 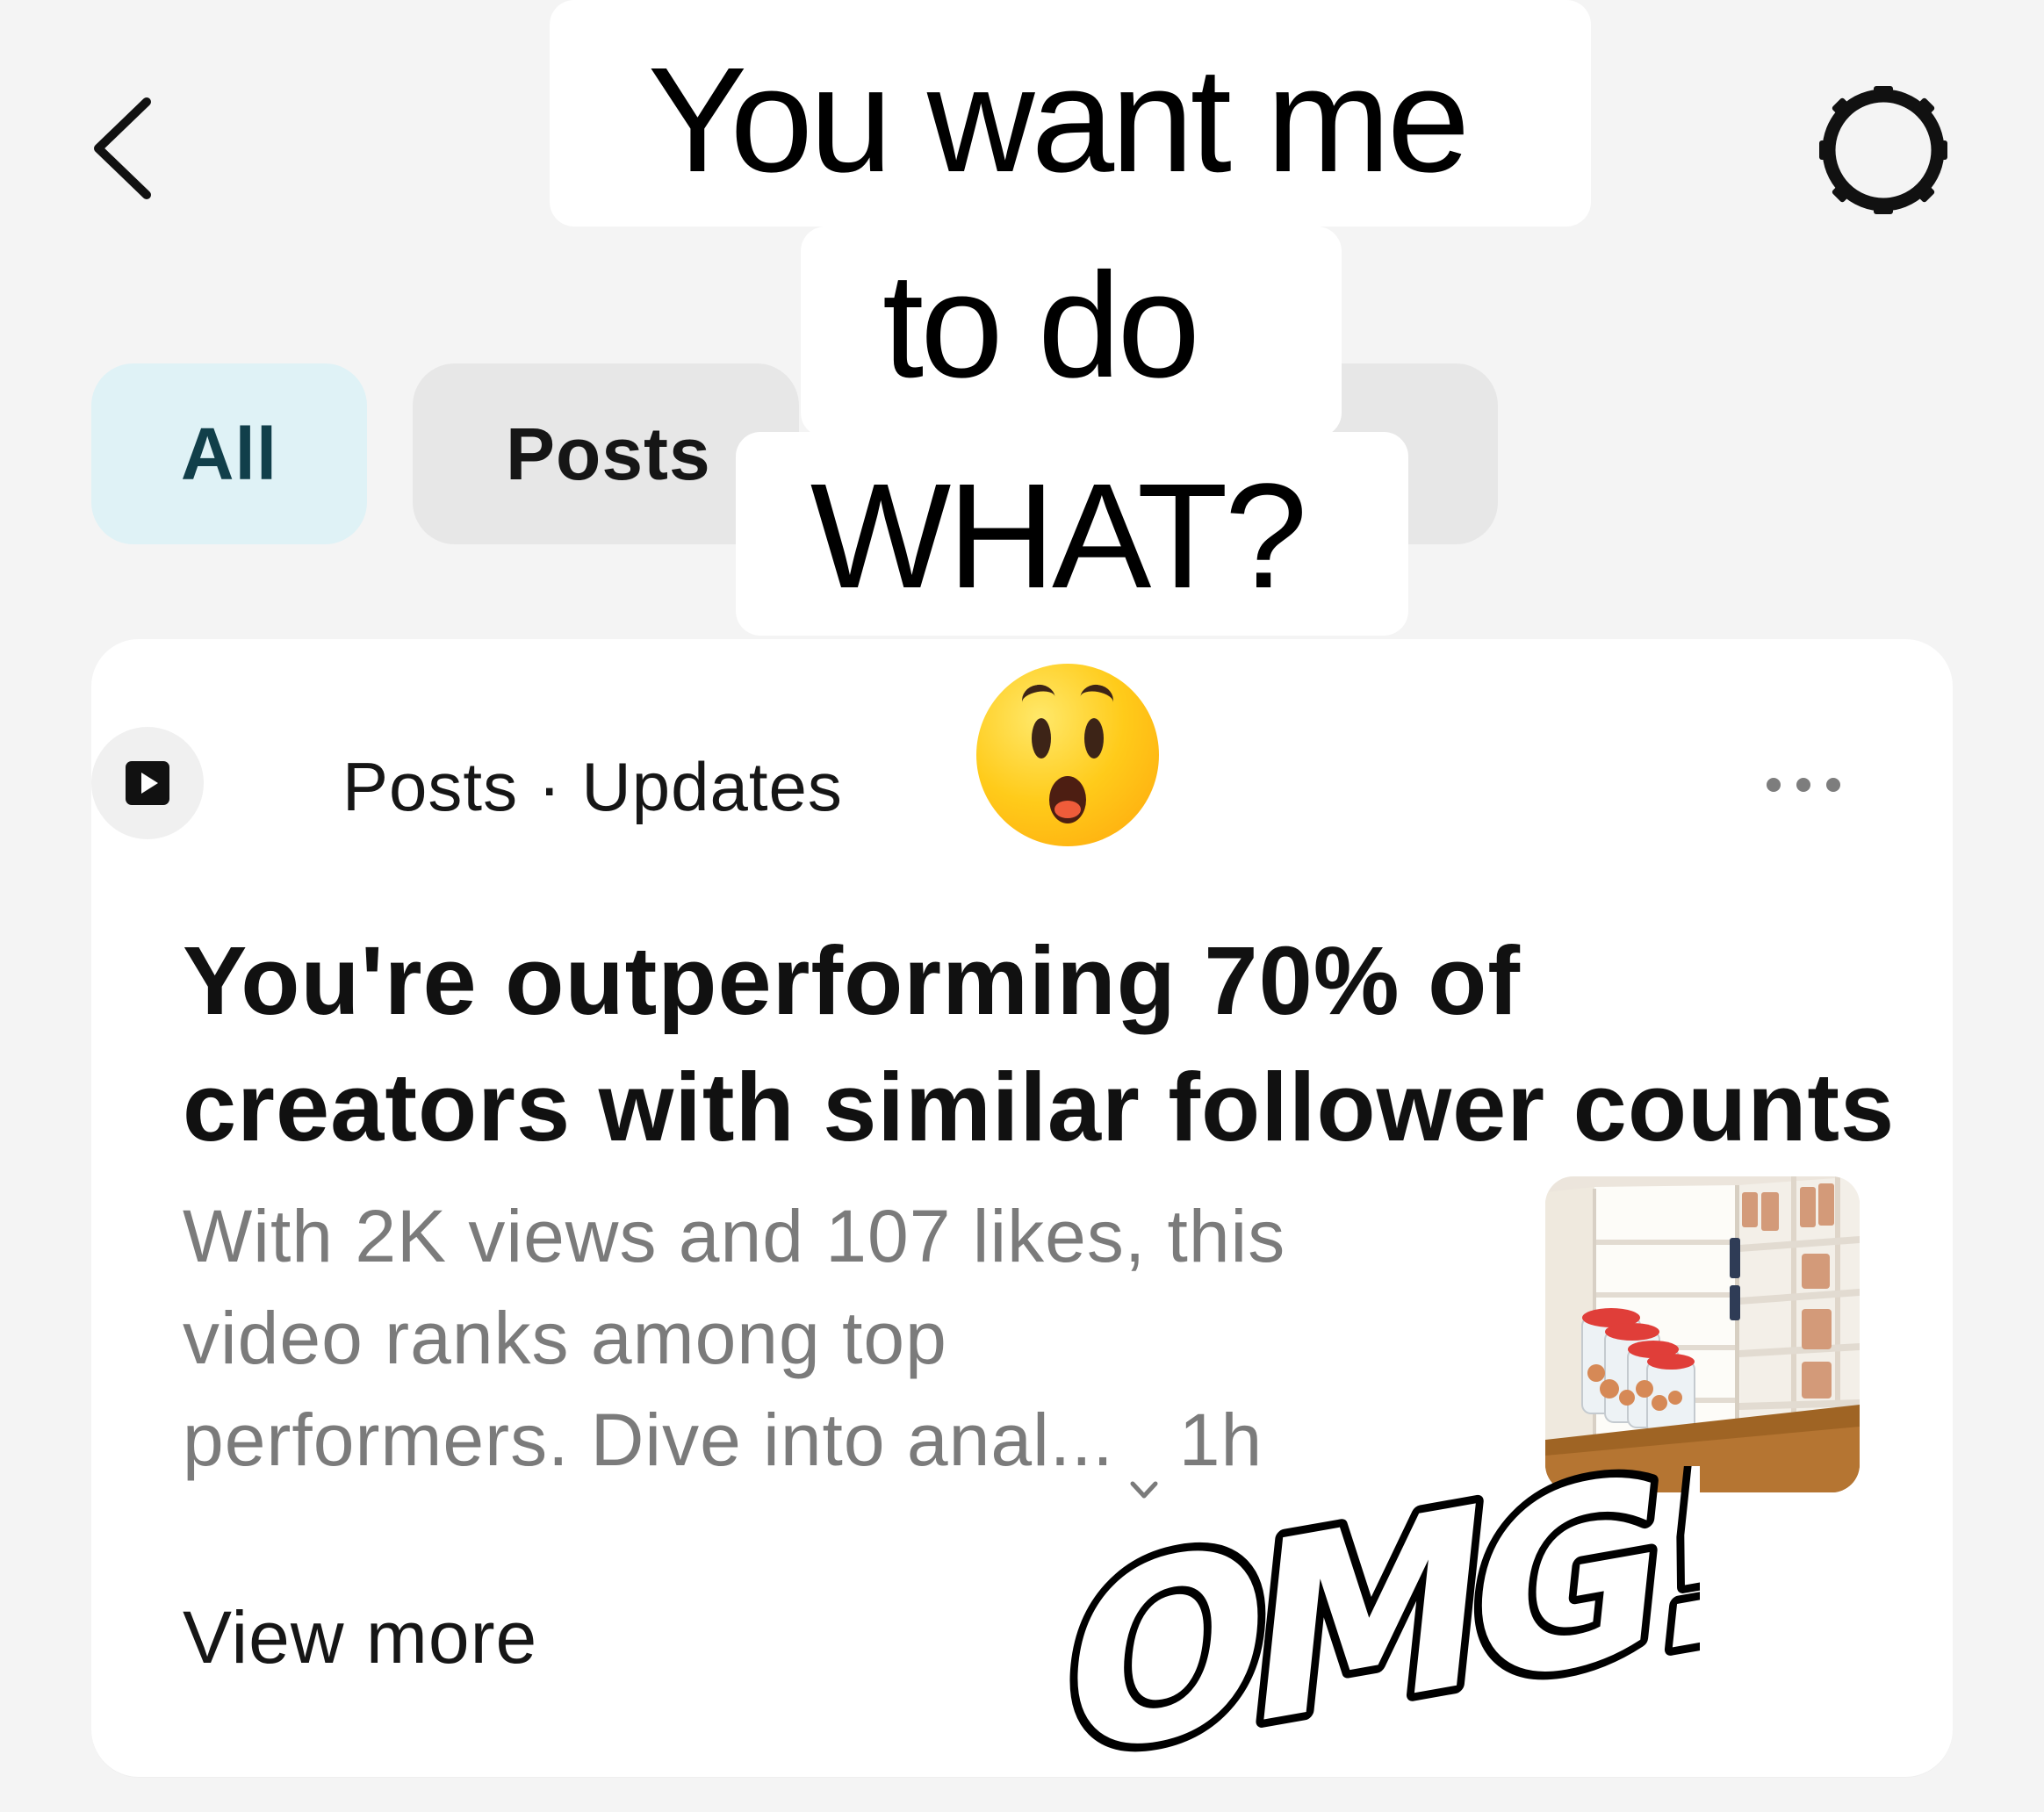 What do you see at coordinates (360, 1638) in the screenshot?
I see `view-more-link: View more` at bounding box center [360, 1638].